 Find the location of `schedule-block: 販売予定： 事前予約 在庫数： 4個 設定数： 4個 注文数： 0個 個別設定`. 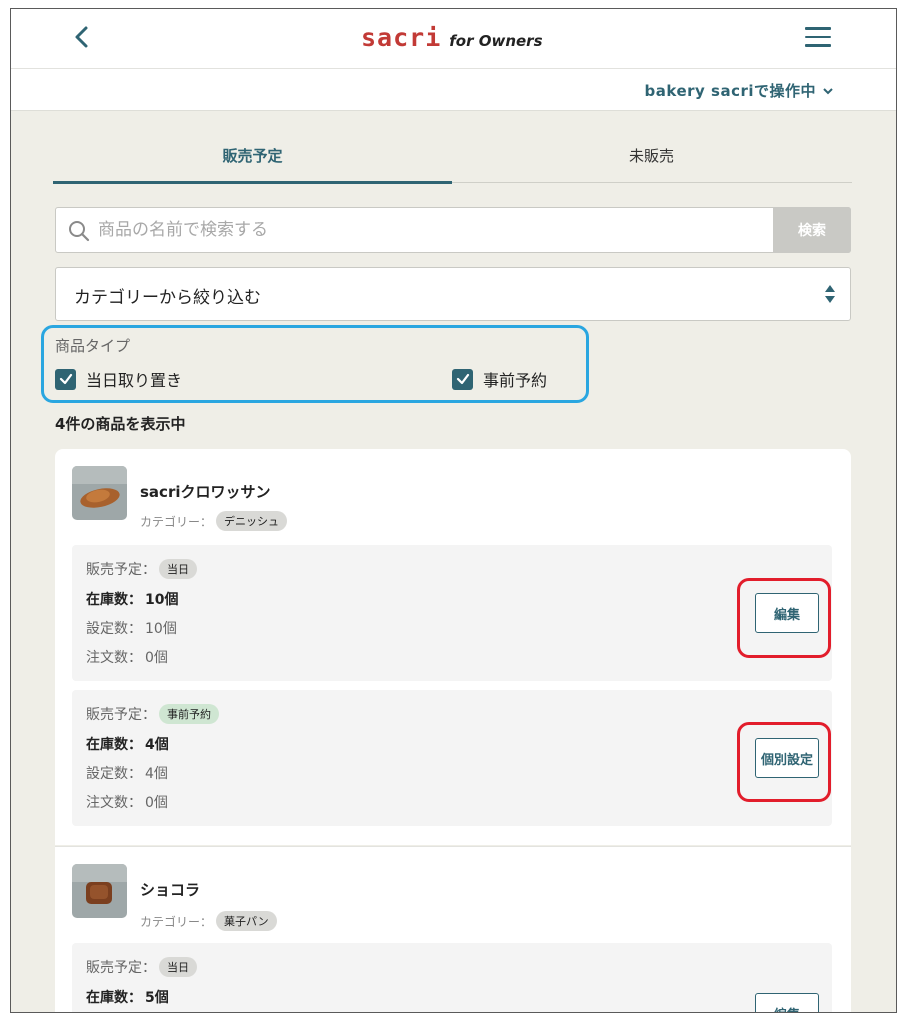

schedule-block: 販売予定： 事前予約 在庫数： 4個 設定数： 4個 注文数： 0個 個別設定 is located at coordinates (452, 758).